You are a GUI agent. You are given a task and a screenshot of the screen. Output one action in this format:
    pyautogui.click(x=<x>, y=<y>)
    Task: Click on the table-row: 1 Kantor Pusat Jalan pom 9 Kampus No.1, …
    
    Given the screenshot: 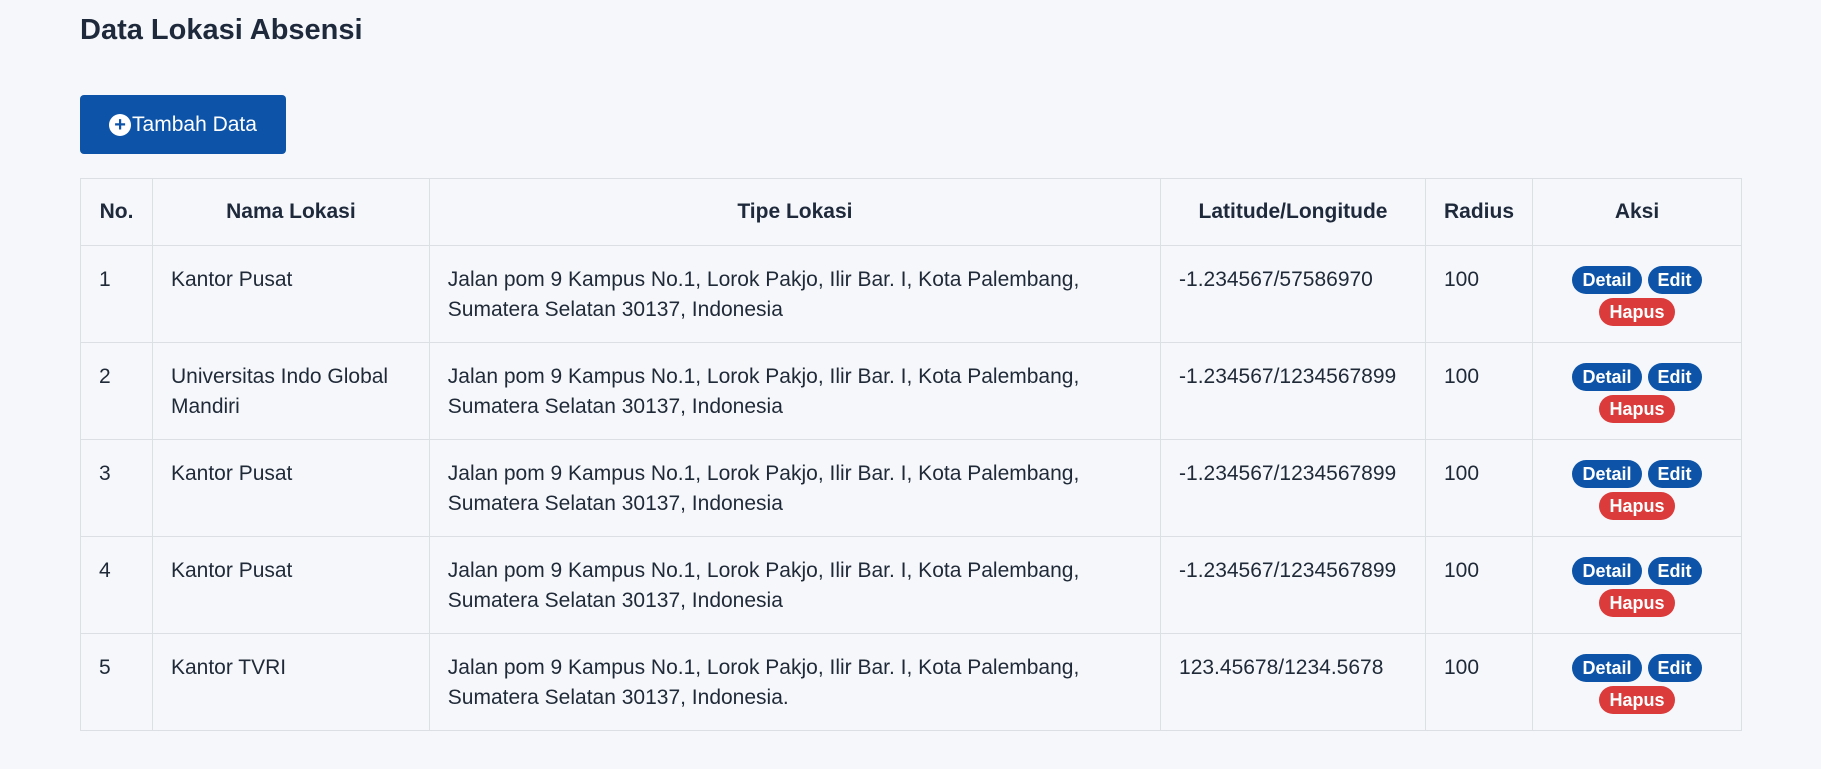 What is the action you would take?
    pyautogui.click(x=911, y=294)
    